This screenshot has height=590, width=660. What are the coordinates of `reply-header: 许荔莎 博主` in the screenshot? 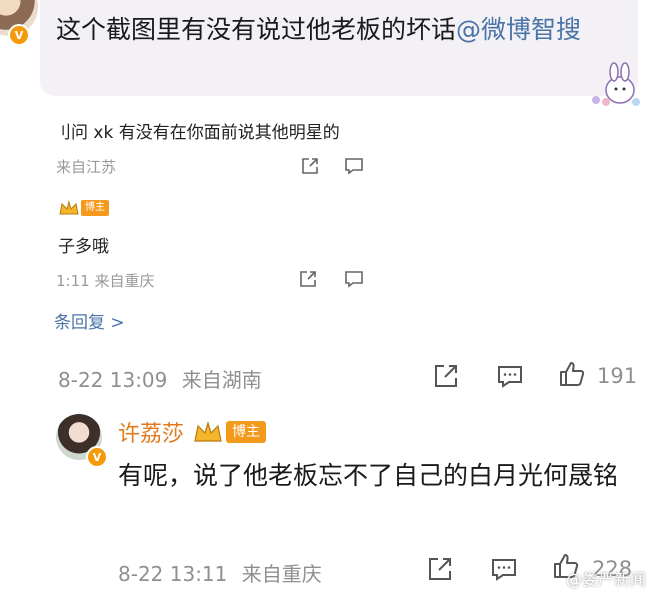 It's located at (192, 432).